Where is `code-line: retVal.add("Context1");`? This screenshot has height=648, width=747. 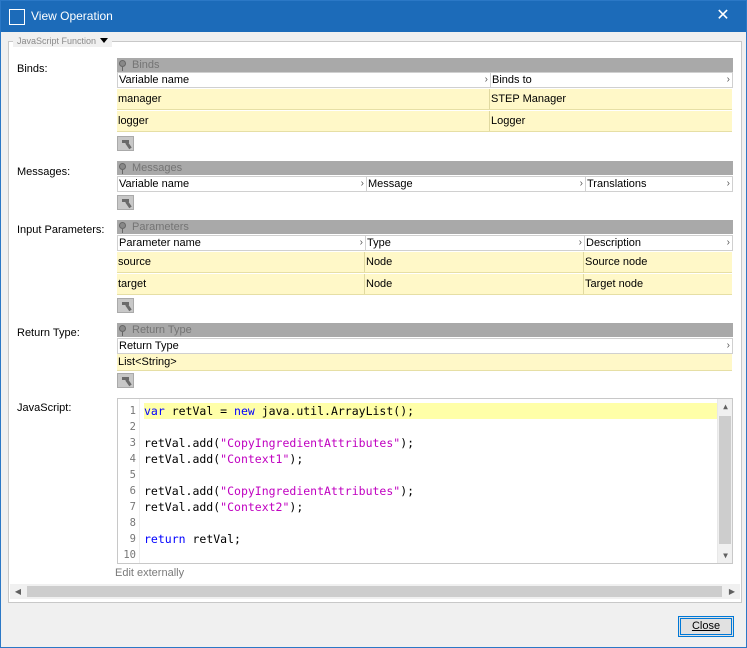
code-line: retVal.add("Context1"); is located at coordinates (431, 459).